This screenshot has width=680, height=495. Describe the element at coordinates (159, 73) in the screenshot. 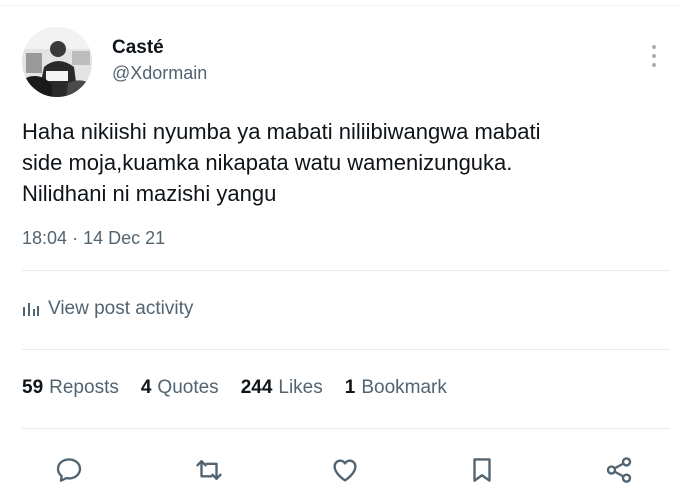

I see `user-handle: @Xdormain` at that location.